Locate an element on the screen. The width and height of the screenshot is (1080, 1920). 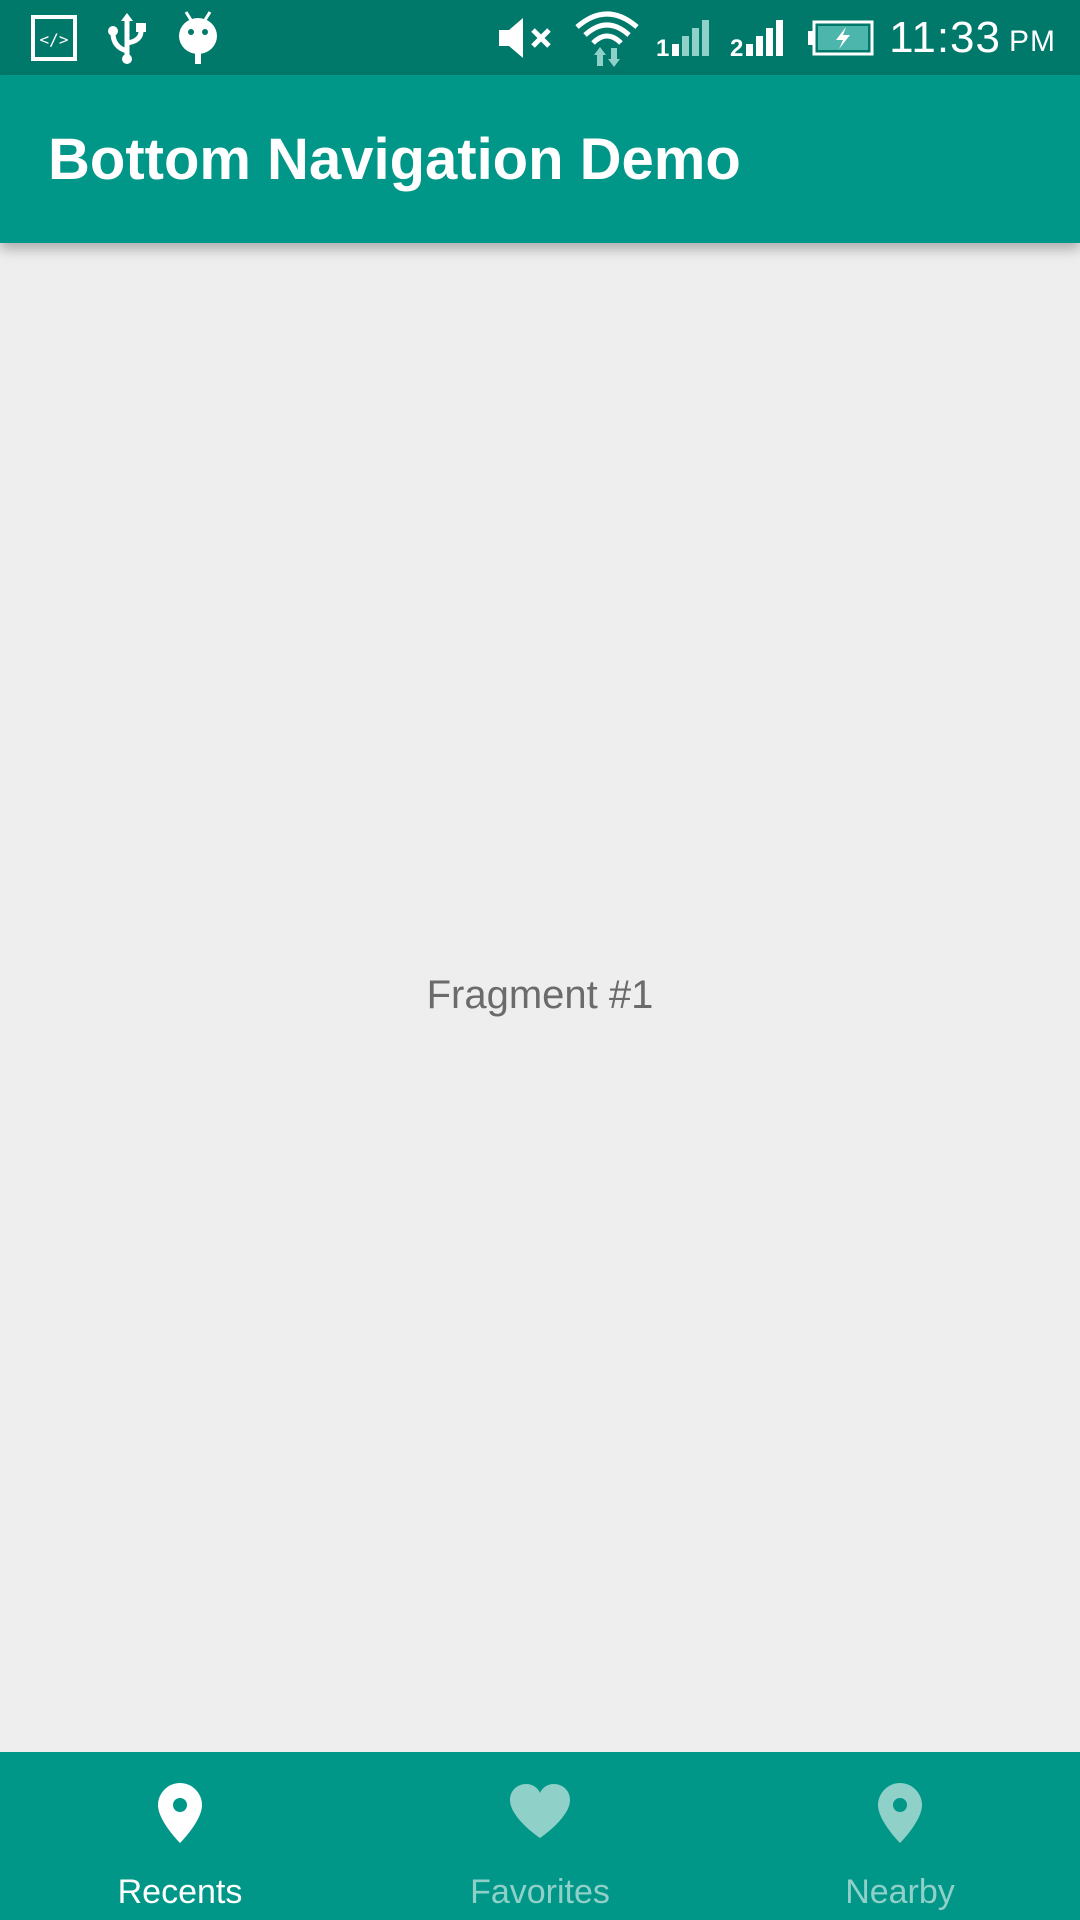
code-icon: </> is located at coordinates (54, 37).